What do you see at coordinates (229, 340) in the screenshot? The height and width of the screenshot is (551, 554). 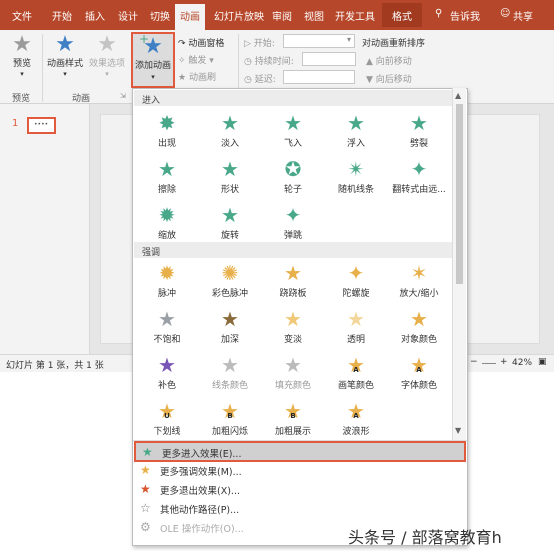 I see `effect-label: 加深` at bounding box center [229, 340].